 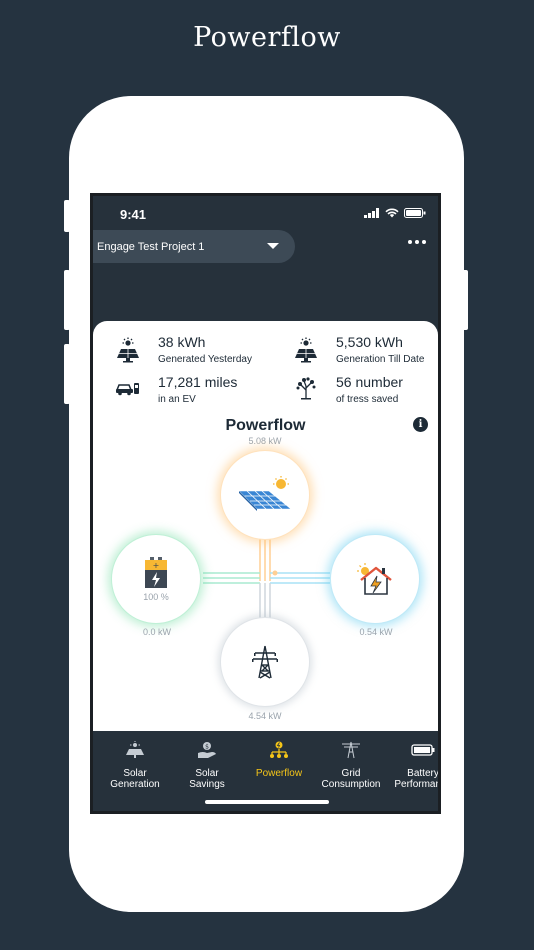 I want to click on more-options-icon, so click(x=417, y=242).